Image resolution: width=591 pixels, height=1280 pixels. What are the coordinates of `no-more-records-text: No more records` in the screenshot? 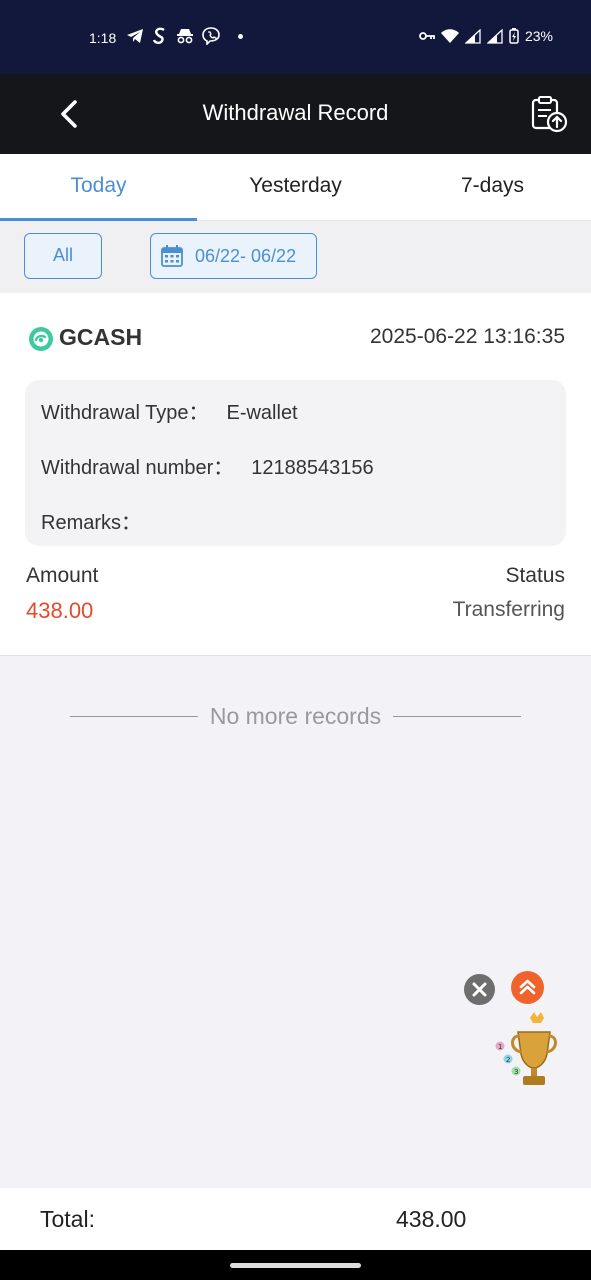 It's located at (295, 715).